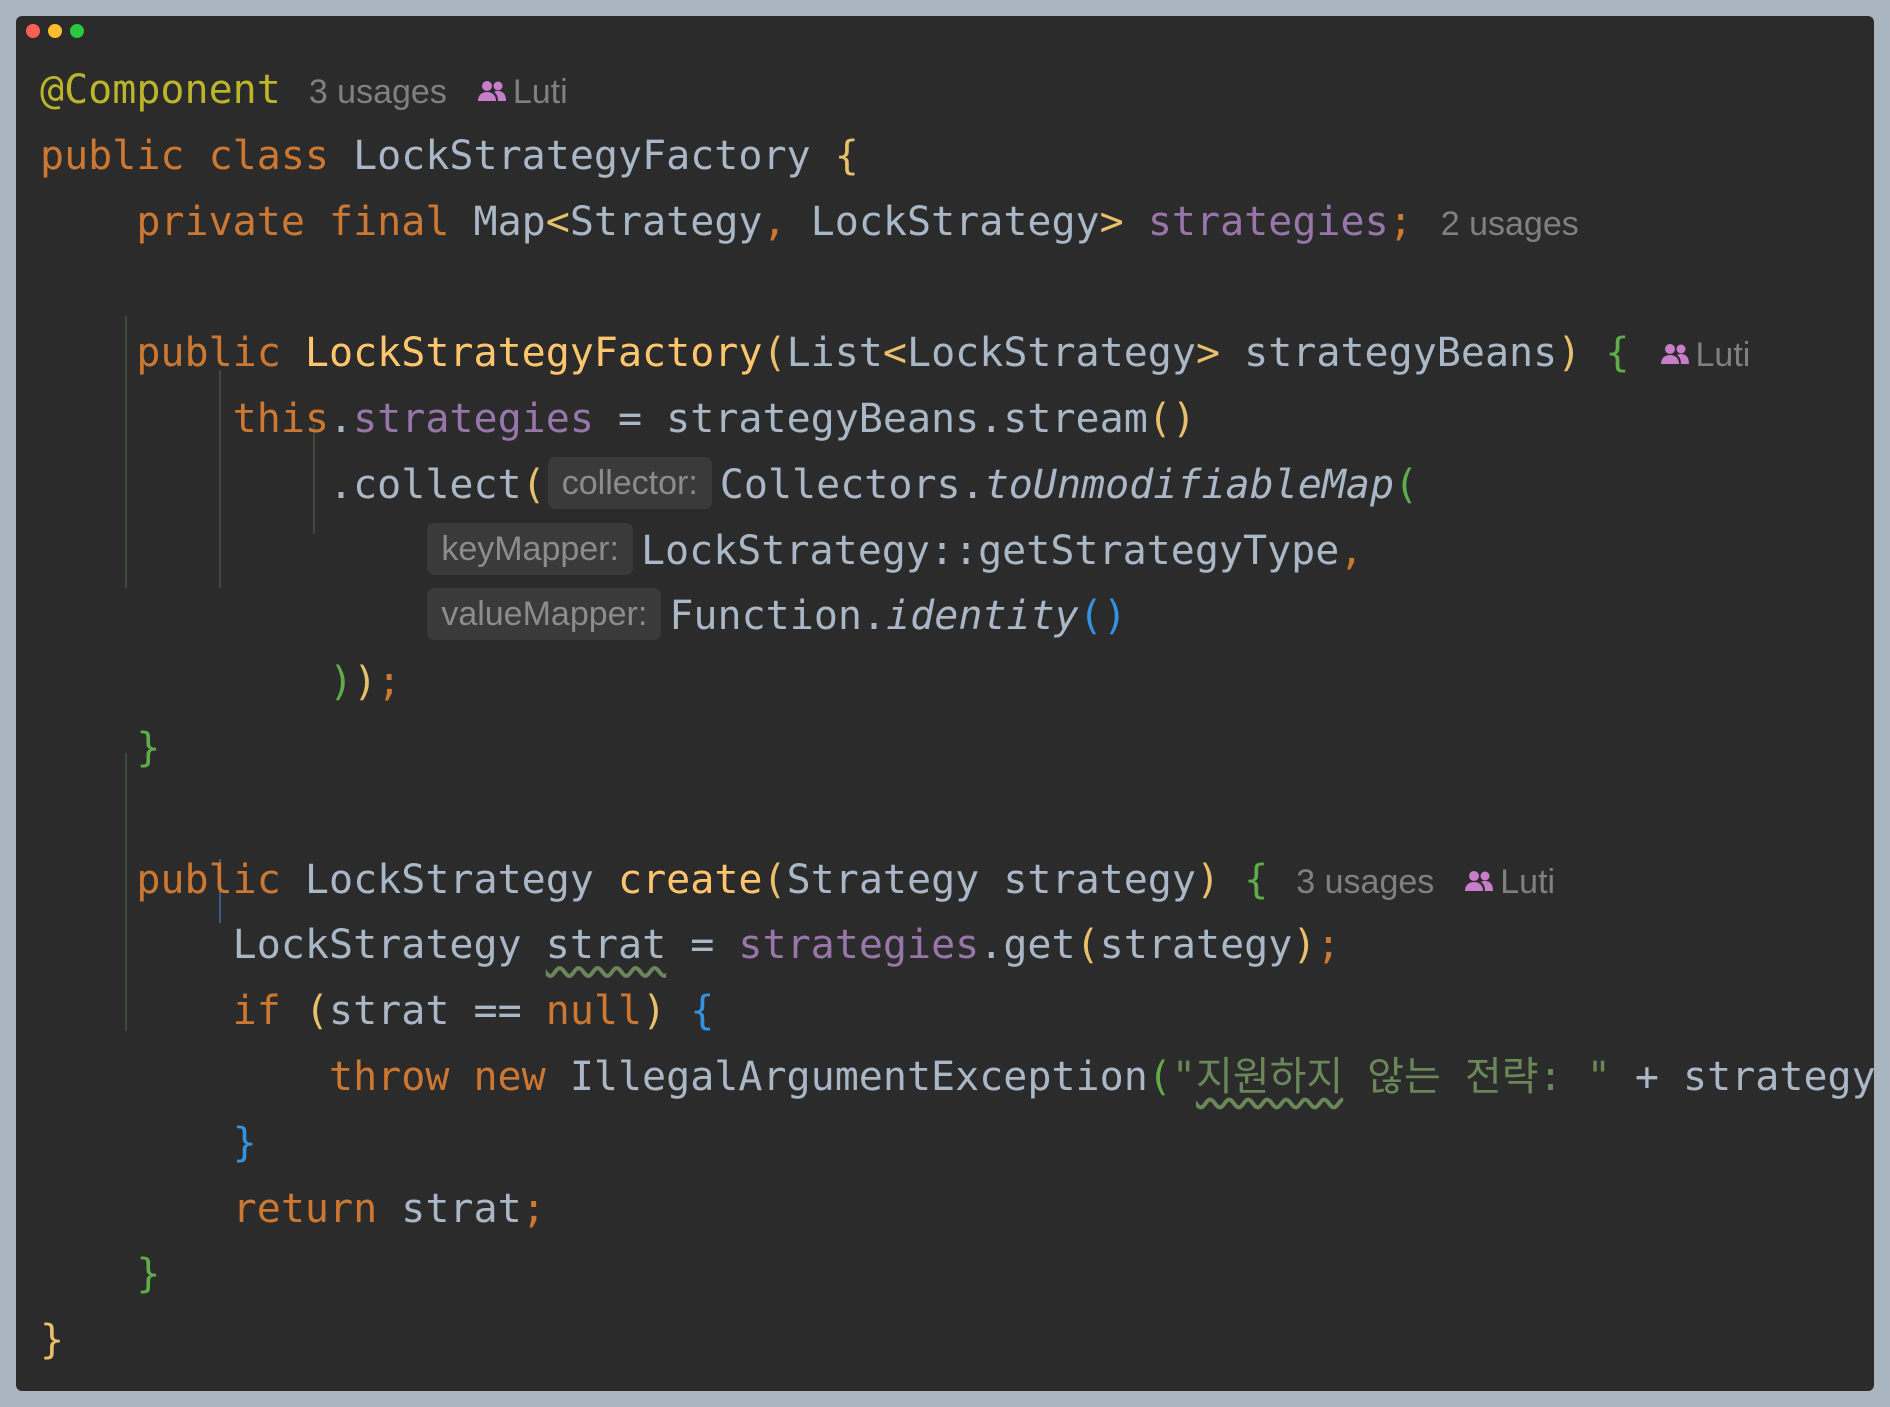 Image resolution: width=1890 pixels, height=1407 pixels. I want to click on code-token: Function., so click(778, 616).